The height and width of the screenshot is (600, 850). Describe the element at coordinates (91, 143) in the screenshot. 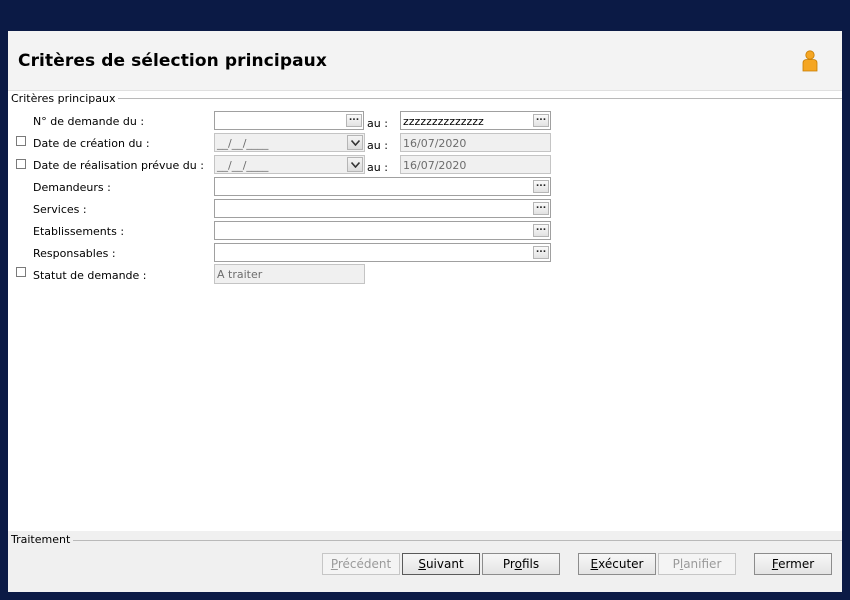

I see `creation-label: Date de création du :` at that location.